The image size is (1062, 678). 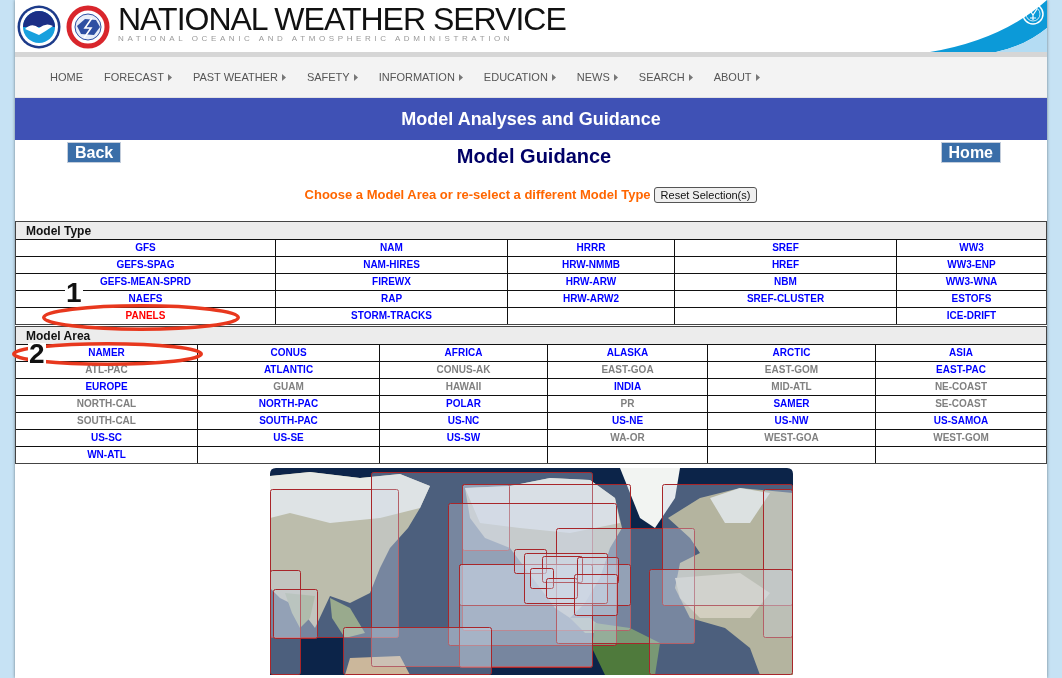 I want to click on page-title: Model Guidance, so click(x=534, y=156).